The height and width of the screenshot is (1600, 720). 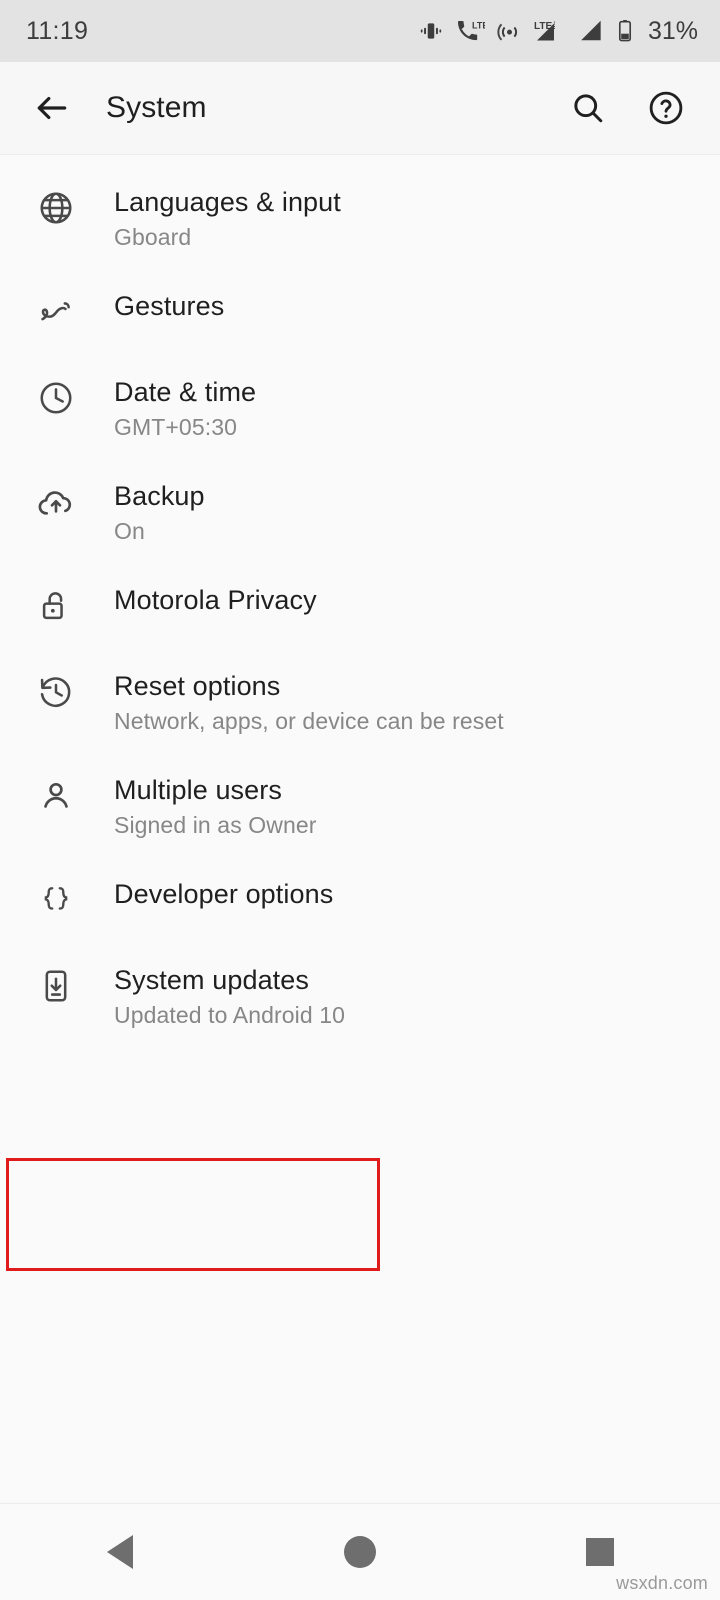 I want to click on row-title: Multiple users, so click(x=198, y=790).